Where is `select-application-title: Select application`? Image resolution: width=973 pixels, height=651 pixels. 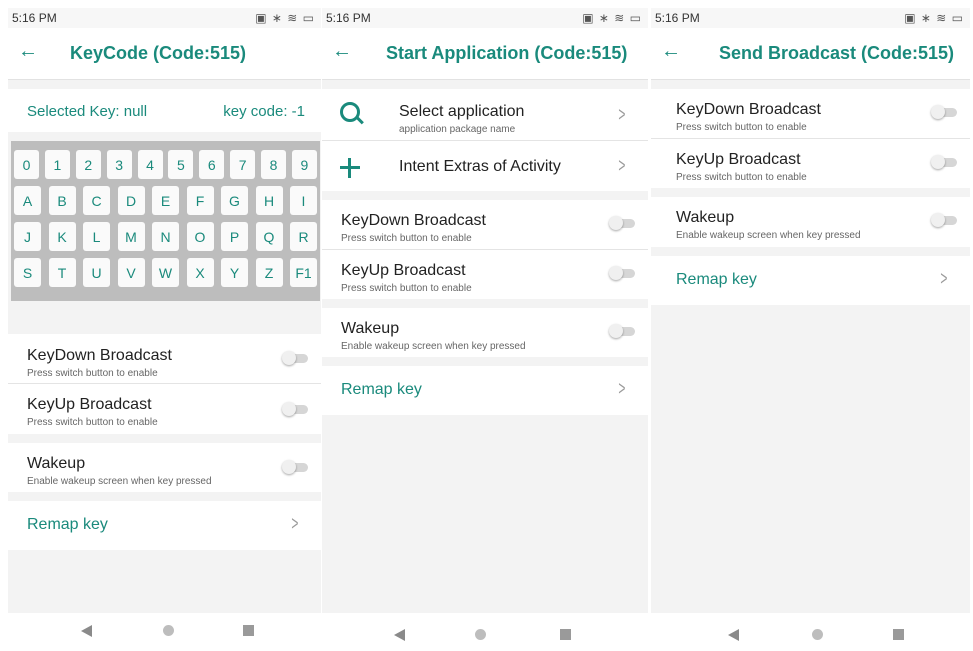
select-application-title: Select application is located at coordinates (462, 111).